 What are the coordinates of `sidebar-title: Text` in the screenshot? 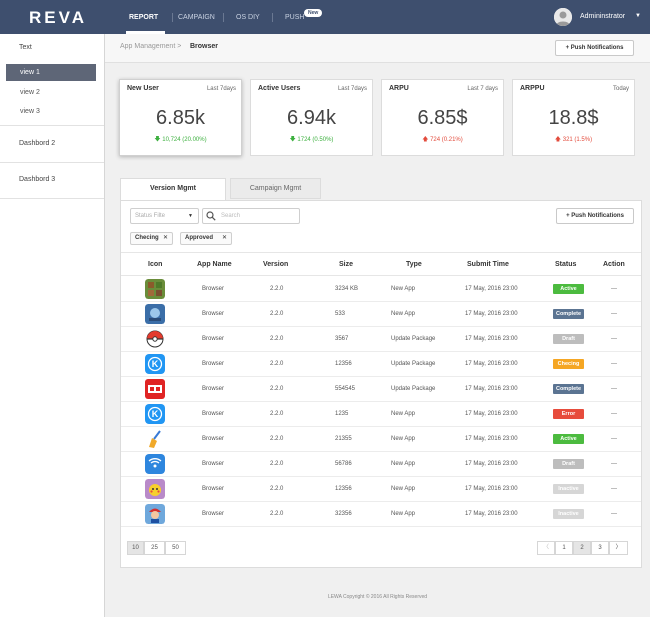 It's located at (25, 47).